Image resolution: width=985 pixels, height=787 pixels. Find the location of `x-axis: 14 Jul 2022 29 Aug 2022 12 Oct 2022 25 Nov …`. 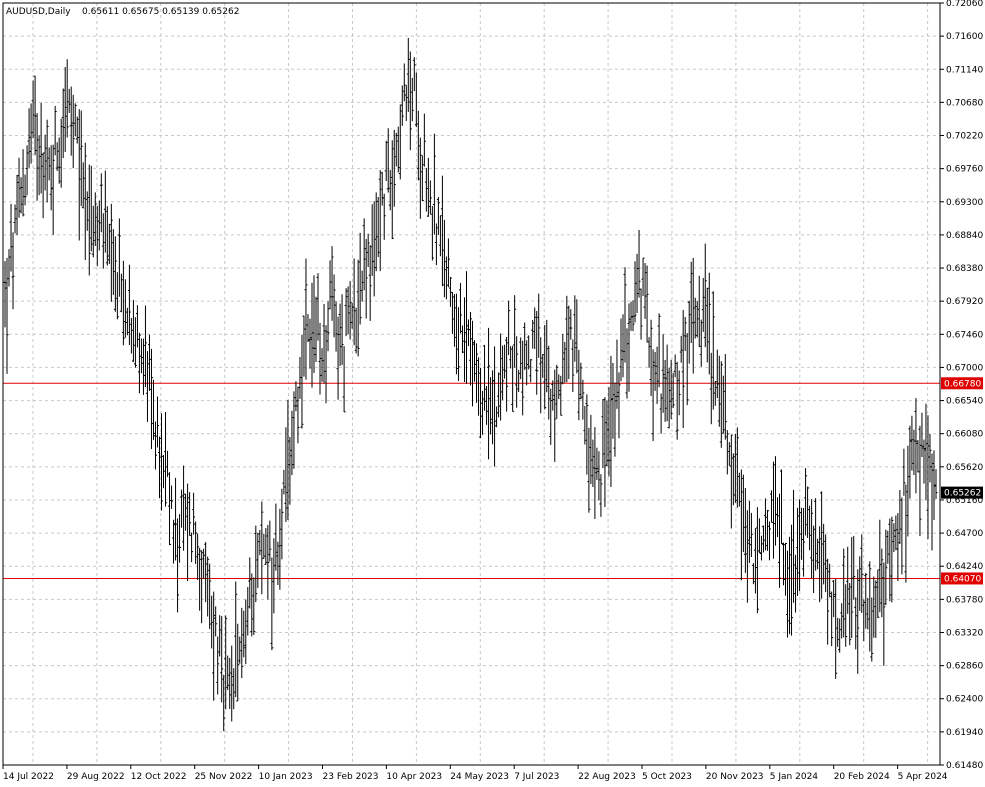

x-axis: 14 Jul 2022 29 Aug 2022 12 Oct 2022 25 Nov … is located at coordinates (475, 773).